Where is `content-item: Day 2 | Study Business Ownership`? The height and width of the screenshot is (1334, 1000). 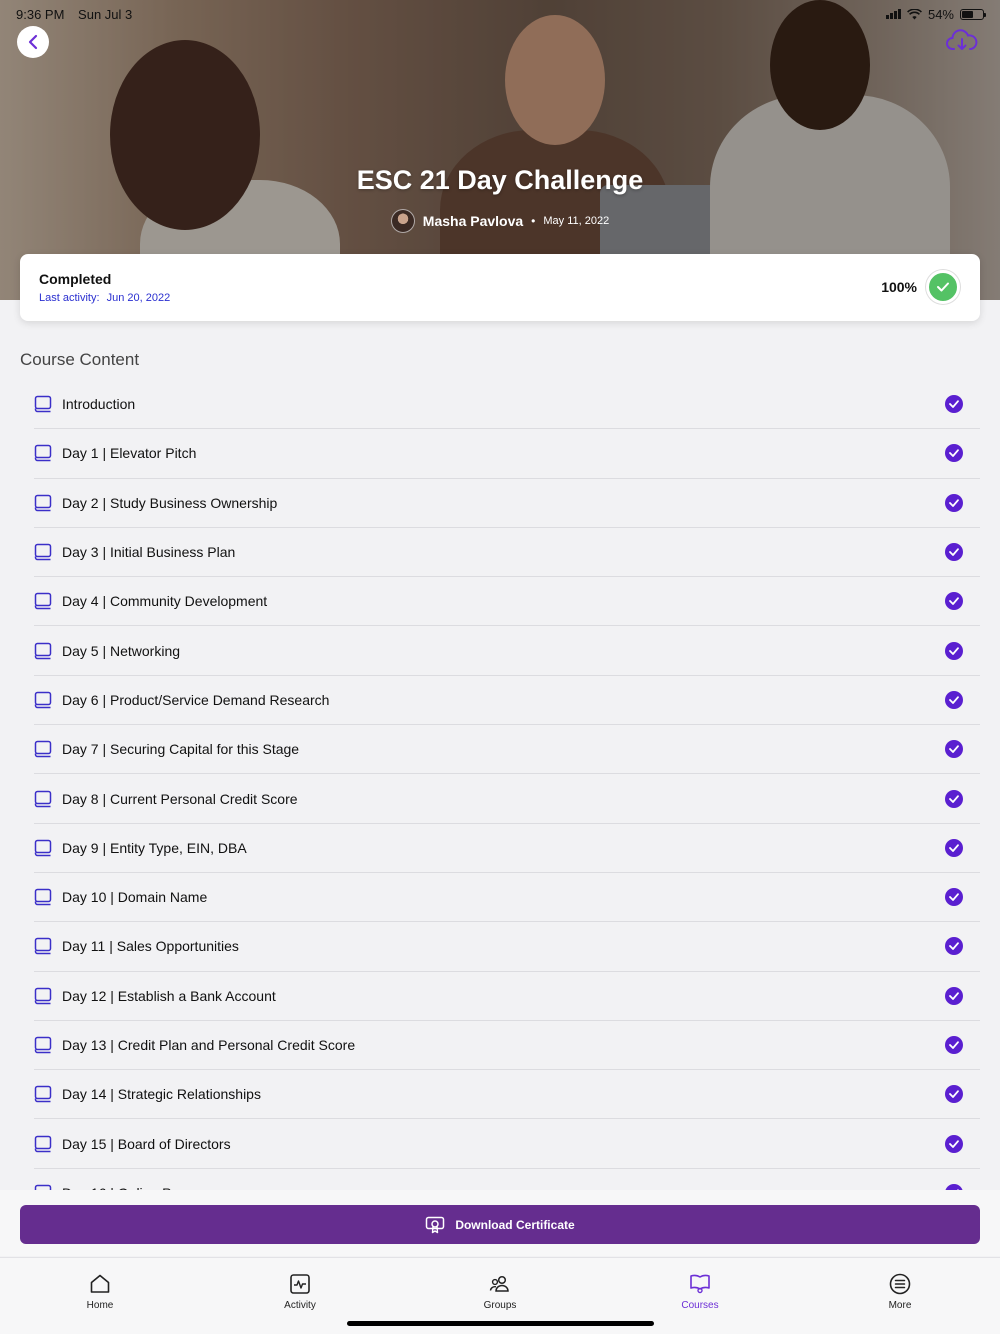
content-item: Day 2 | Study Business Ownership is located at coordinates (507, 503).